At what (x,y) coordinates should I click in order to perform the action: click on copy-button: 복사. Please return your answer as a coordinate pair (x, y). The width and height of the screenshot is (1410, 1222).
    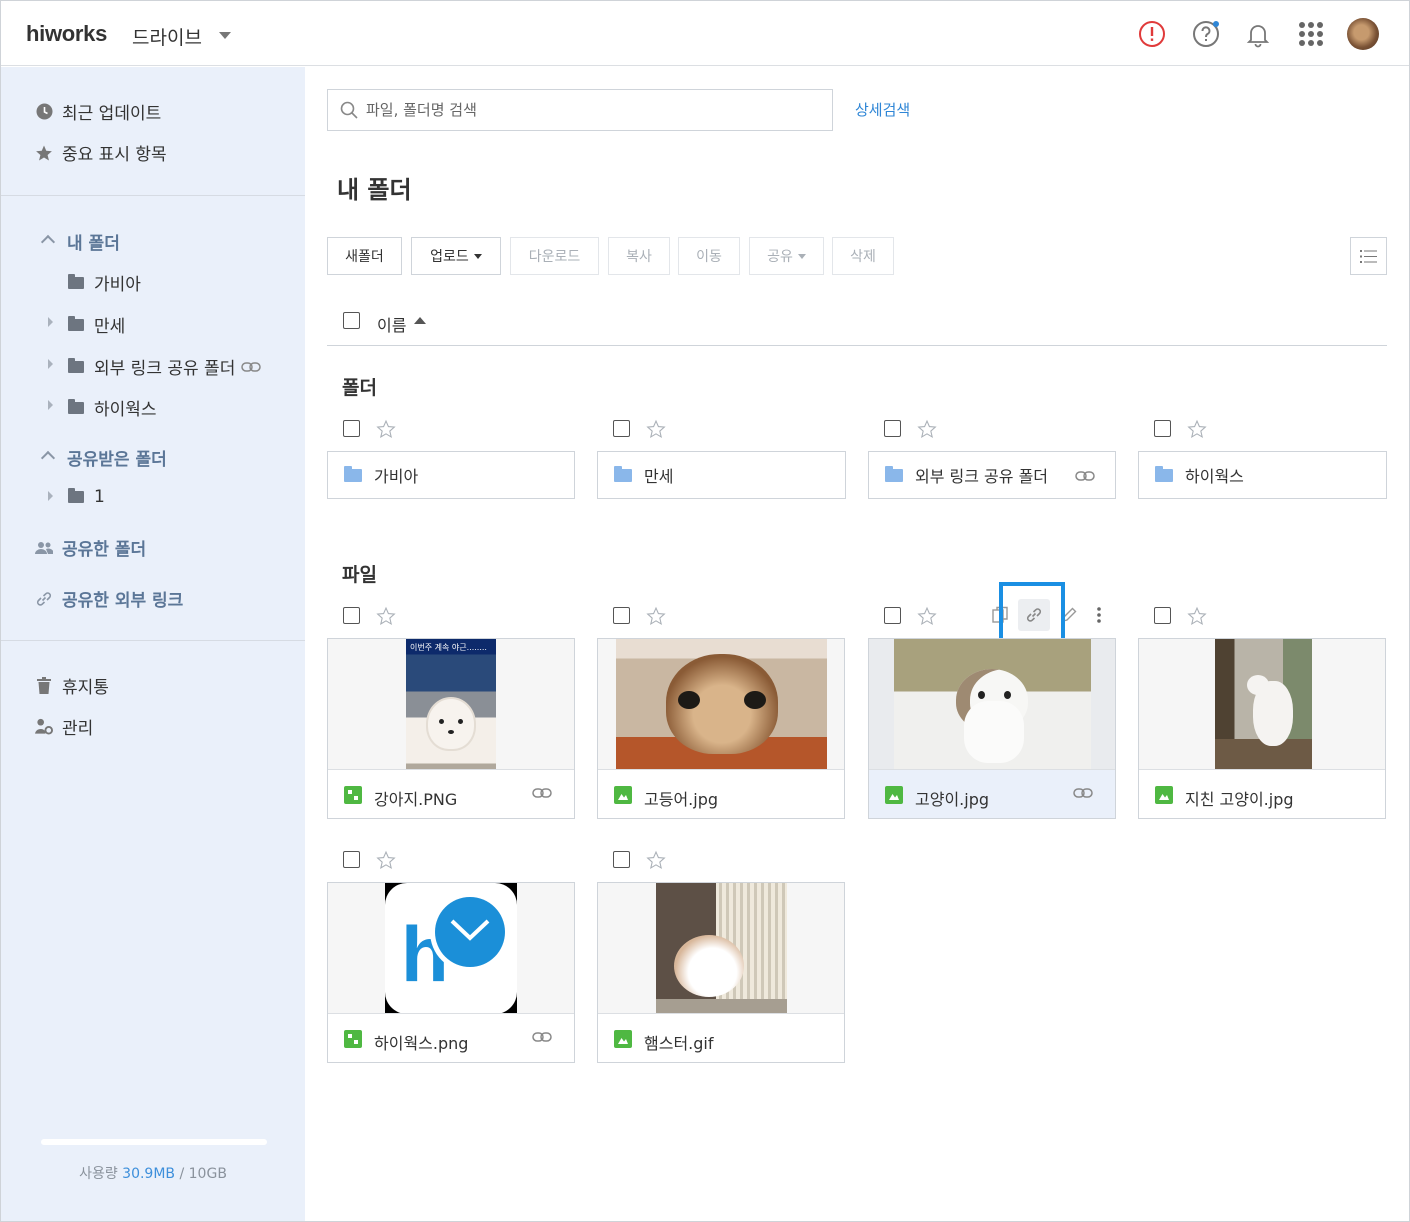
    Looking at the image, I should click on (639, 256).